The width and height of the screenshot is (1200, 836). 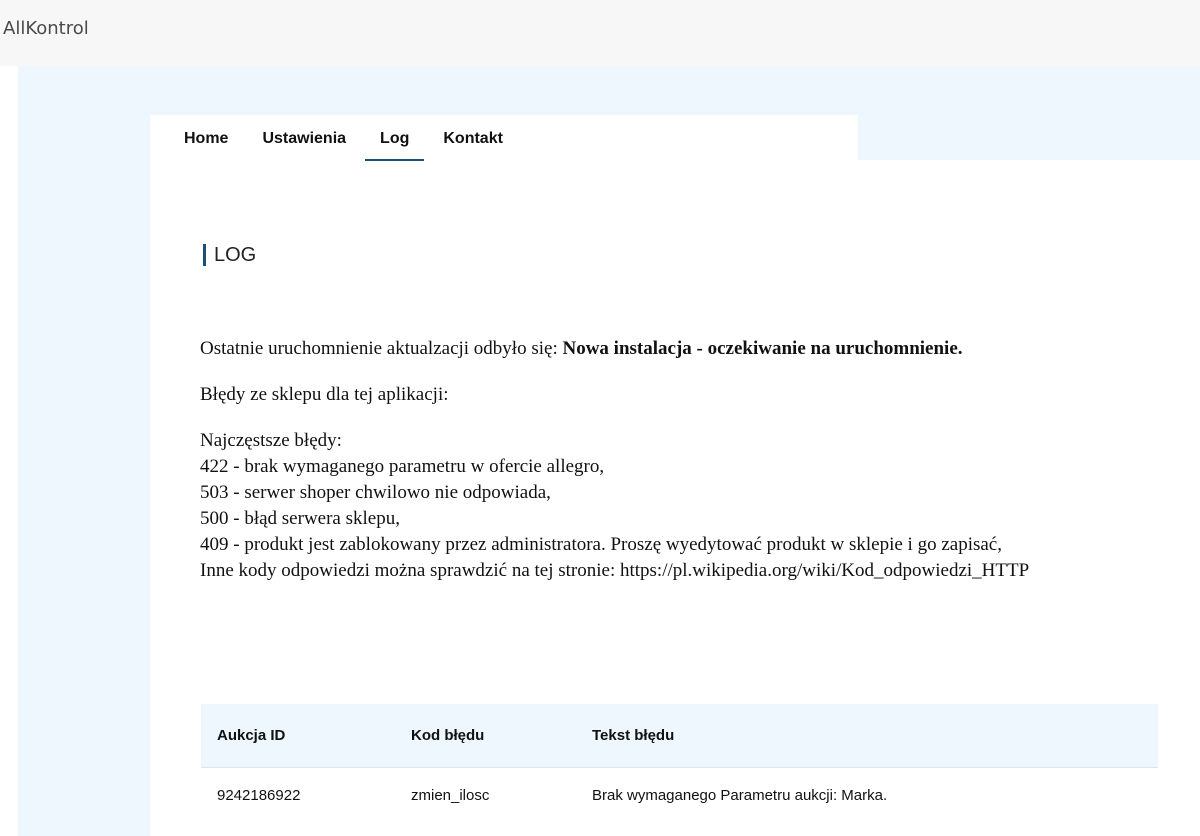 What do you see at coordinates (304, 137) in the screenshot?
I see `tab-settings: Ustawienia` at bounding box center [304, 137].